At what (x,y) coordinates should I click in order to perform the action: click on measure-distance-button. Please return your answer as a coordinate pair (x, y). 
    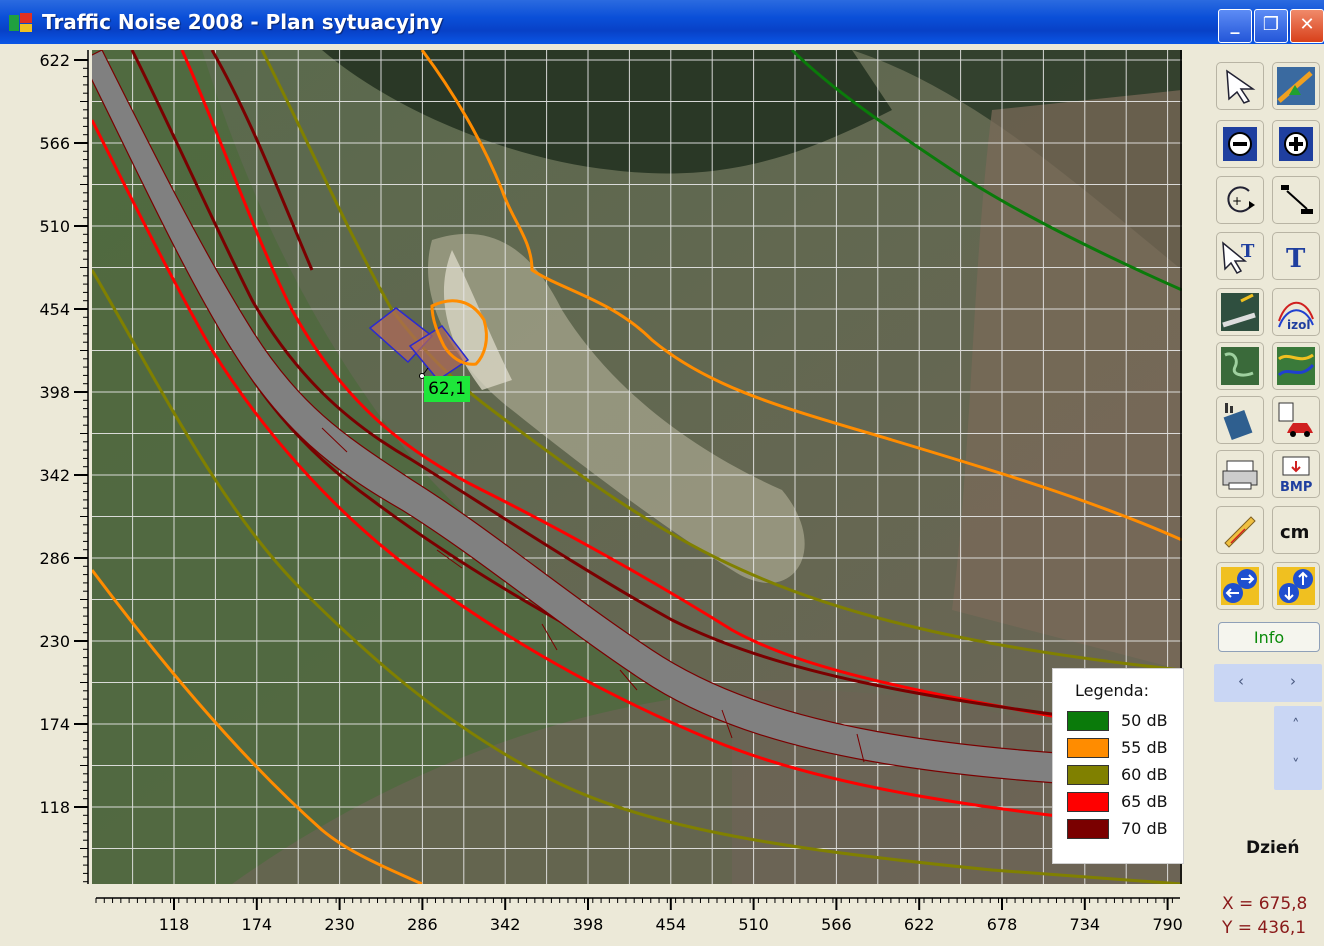
    Looking at the image, I should click on (1296, 200).